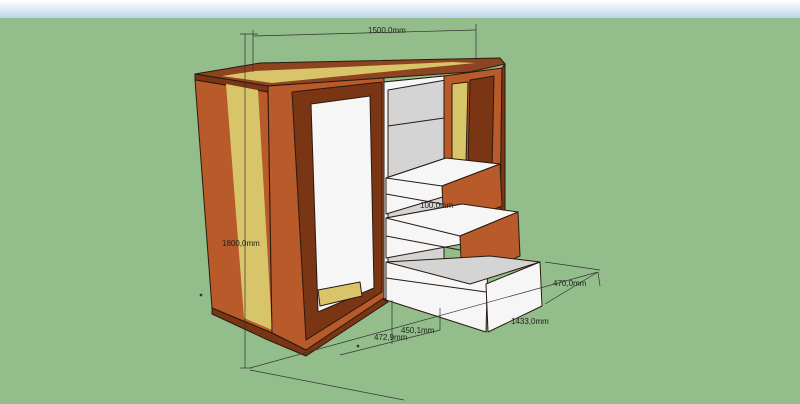  I want to click on right-door-inner-frame, so click(481, 123).